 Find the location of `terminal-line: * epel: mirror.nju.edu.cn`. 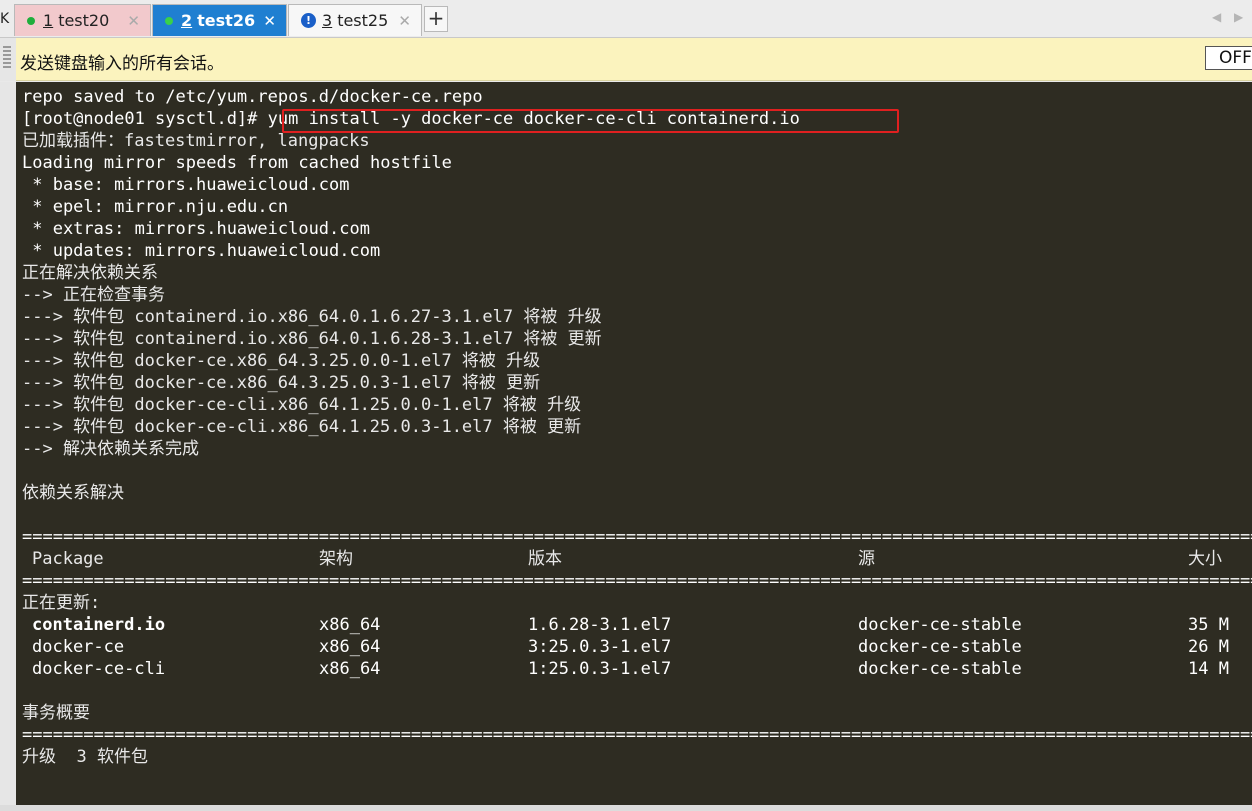

terminal-line: * epel: mirror.nju.edu.cn is located at coordinates (155, 207).